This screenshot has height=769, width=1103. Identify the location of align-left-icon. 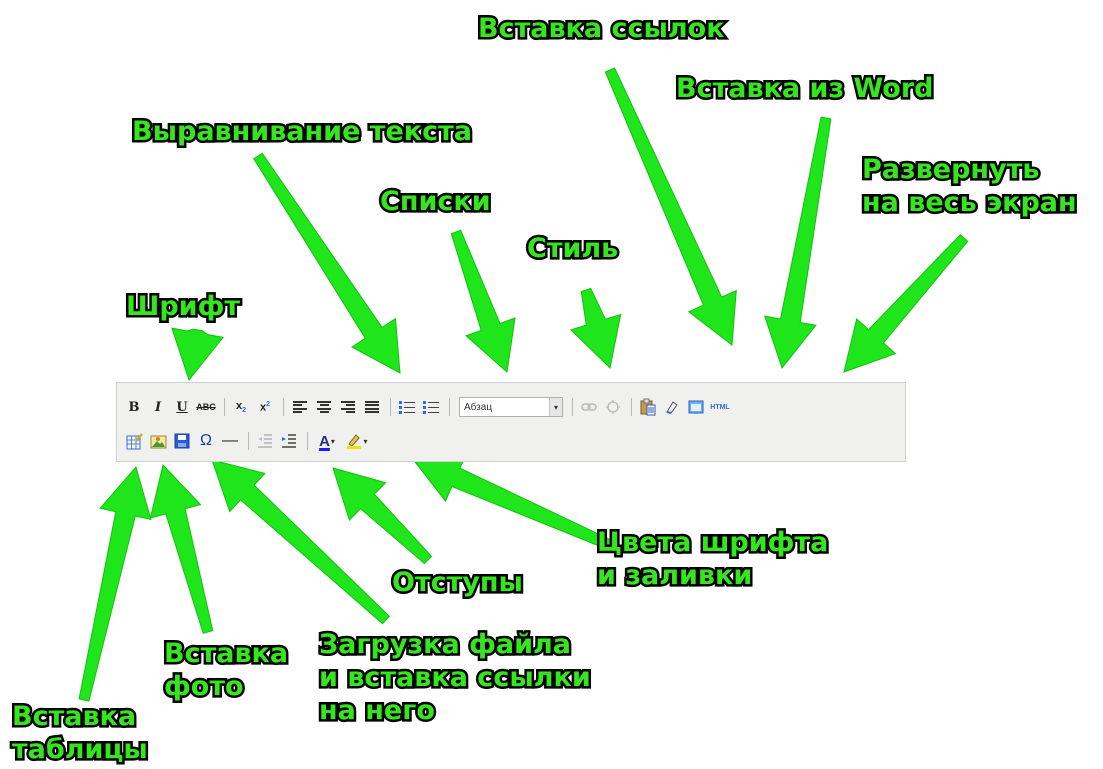
(300, 407).